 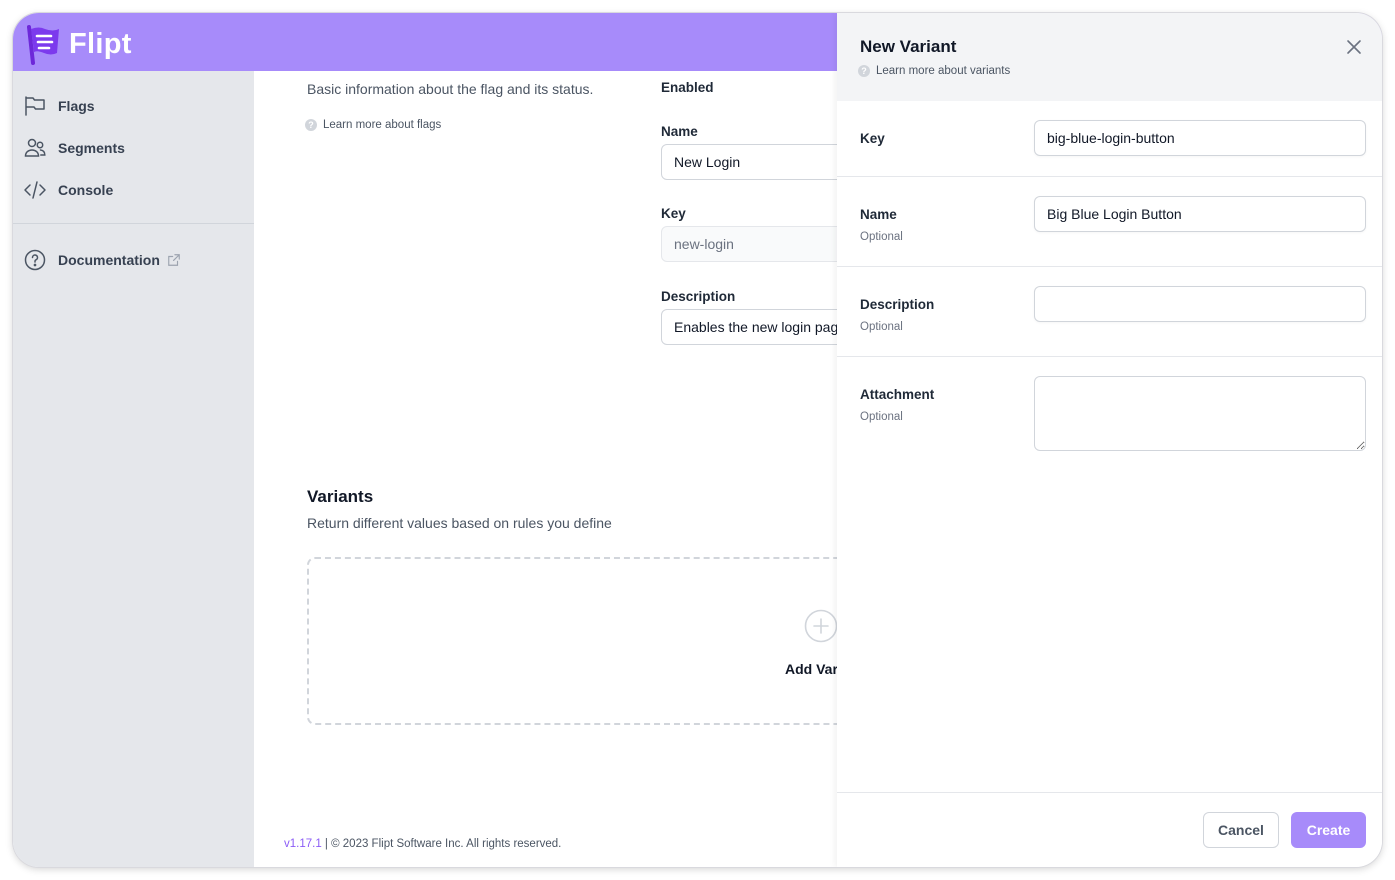 I want to click on variant-description-label: Description, so click(x=897, y=304).